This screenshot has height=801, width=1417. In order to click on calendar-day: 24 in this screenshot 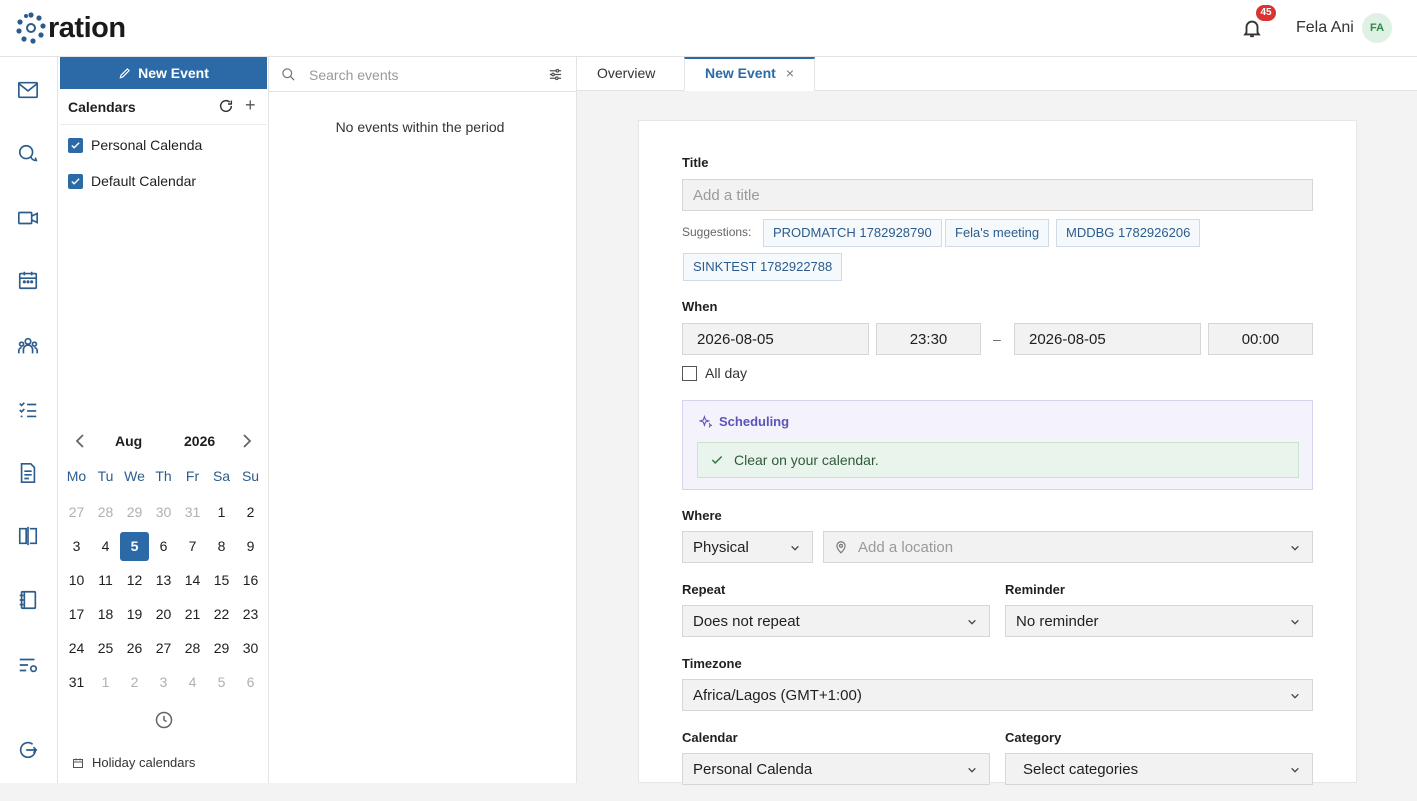, I will do `click(76, 650)`.